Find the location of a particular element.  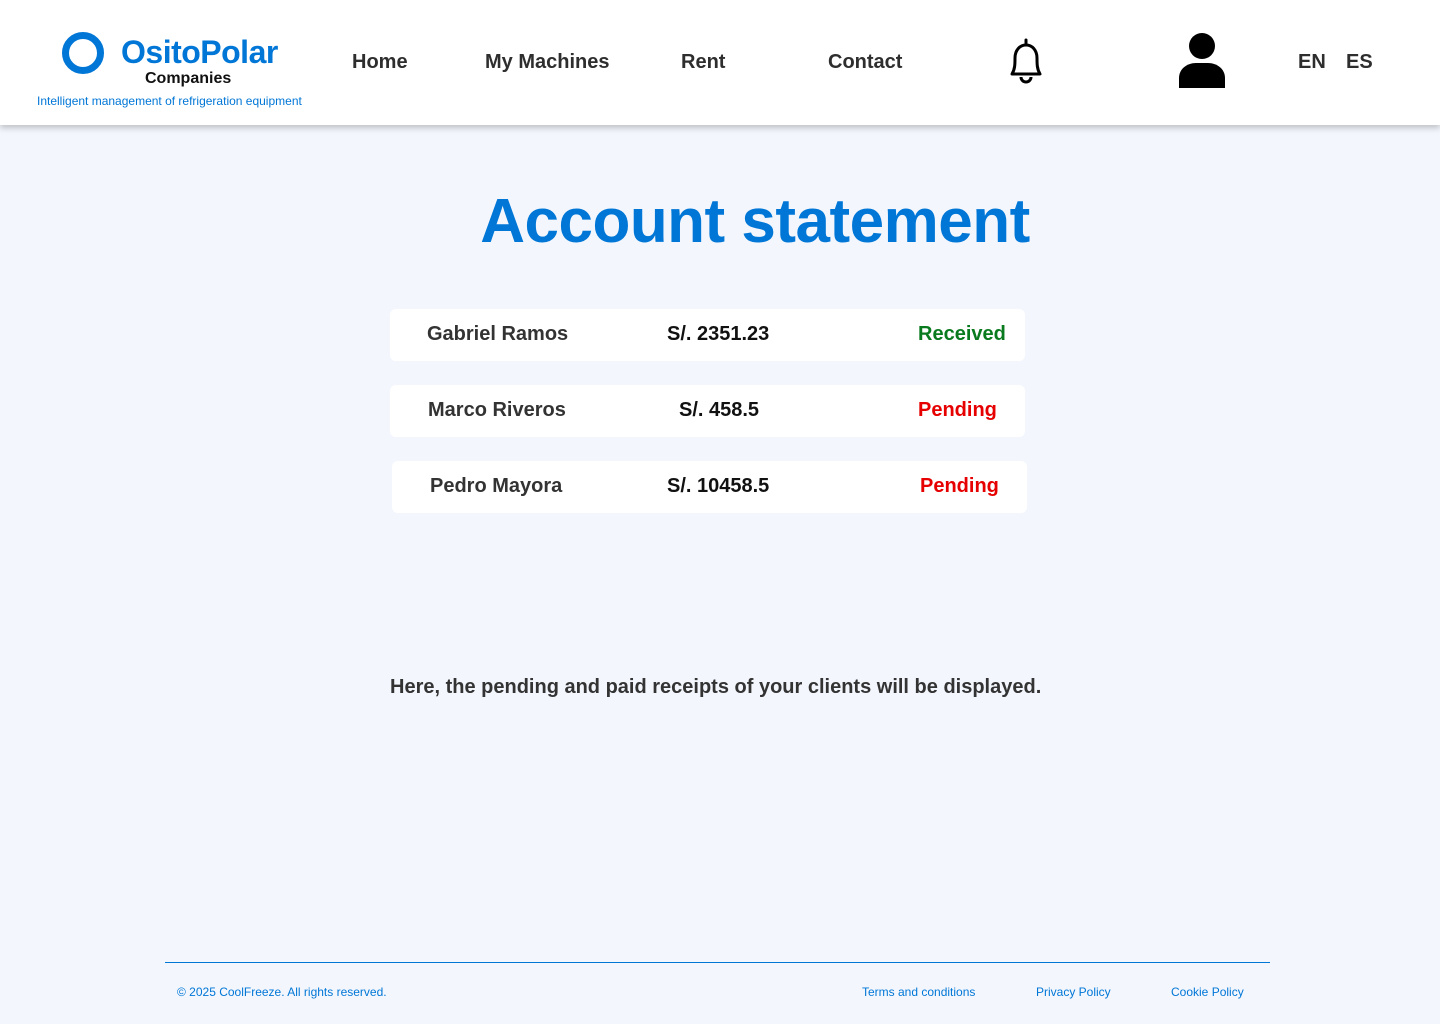

amount: S/. 458.5 is located at coordinates (719, 410).